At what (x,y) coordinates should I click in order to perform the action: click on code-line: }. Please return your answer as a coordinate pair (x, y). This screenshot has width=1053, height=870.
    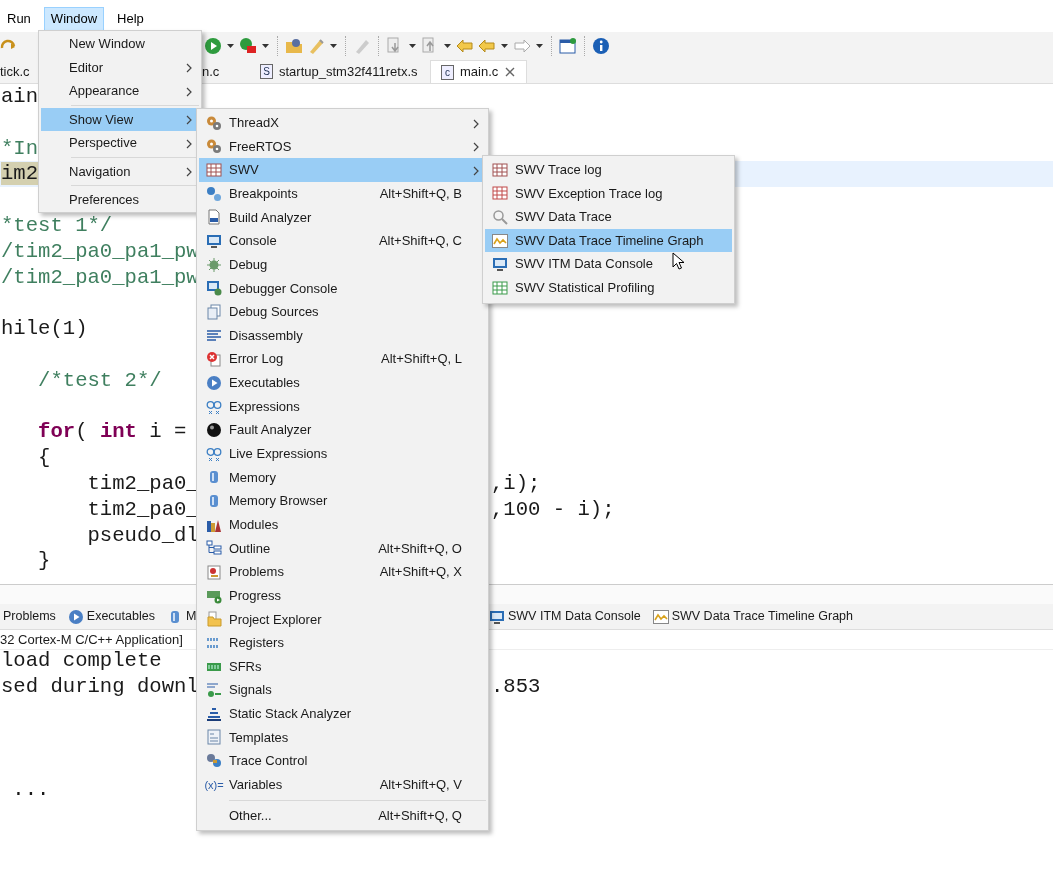
    Looking at the image, I should click on (44, 561).